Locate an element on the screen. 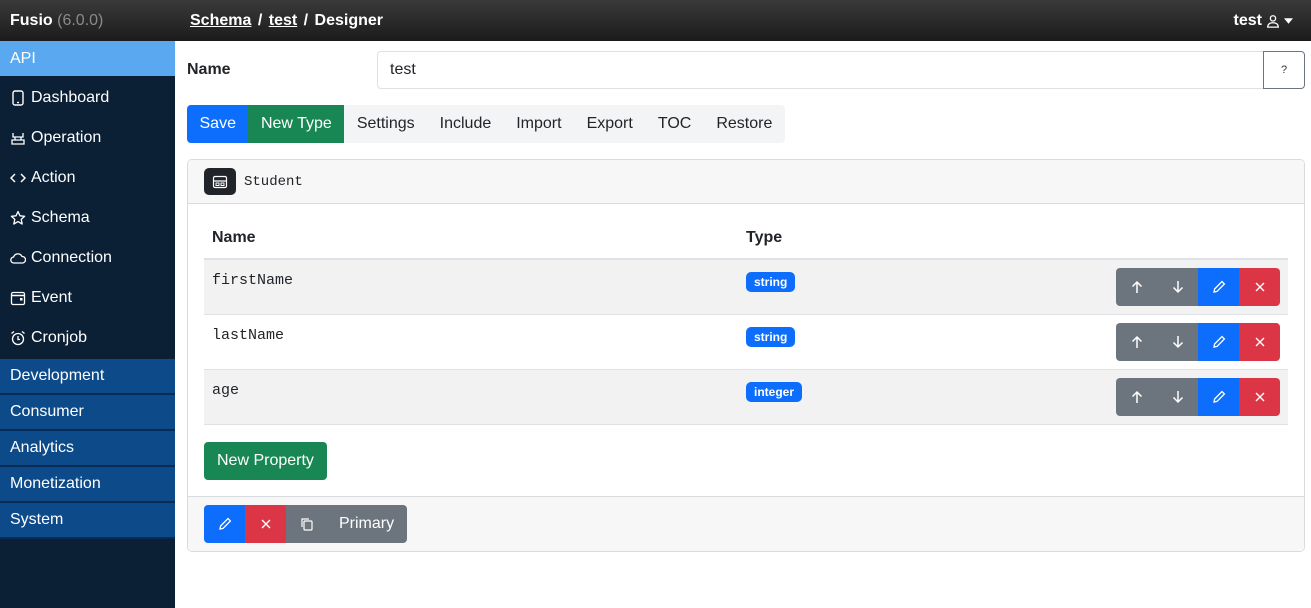 This screenshot has height=608, width=1311. sidebar-group-label: API is located at coordinates (23, 58).